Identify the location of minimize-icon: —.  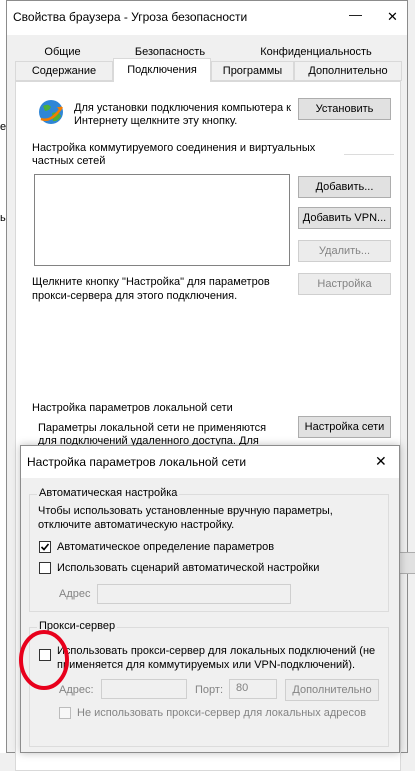
(355, 14).